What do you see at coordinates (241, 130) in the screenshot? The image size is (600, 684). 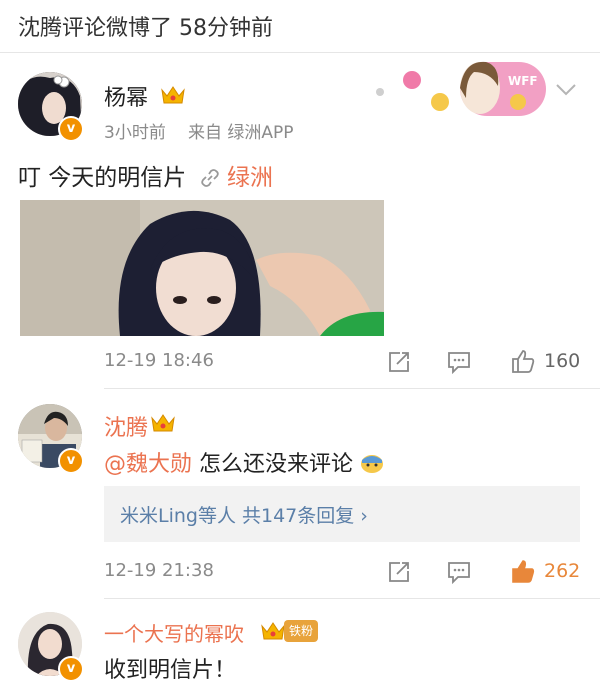 I see `post-source: 来自 绿洲APP` at bounding box center [241, 130].